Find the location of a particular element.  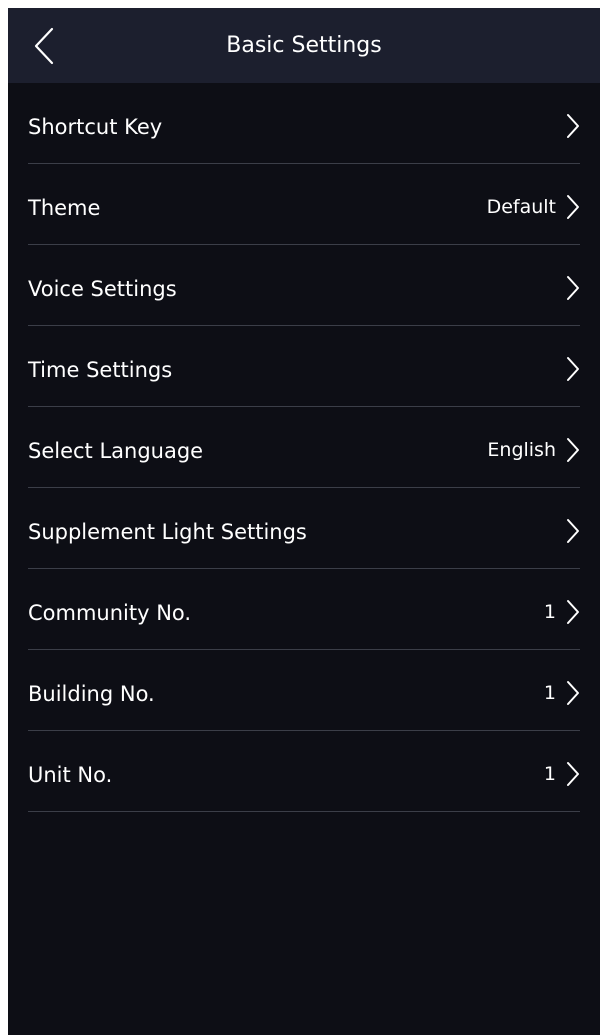

setting-row-community-no: Community No. 1 is located at coordinates (304, 609).